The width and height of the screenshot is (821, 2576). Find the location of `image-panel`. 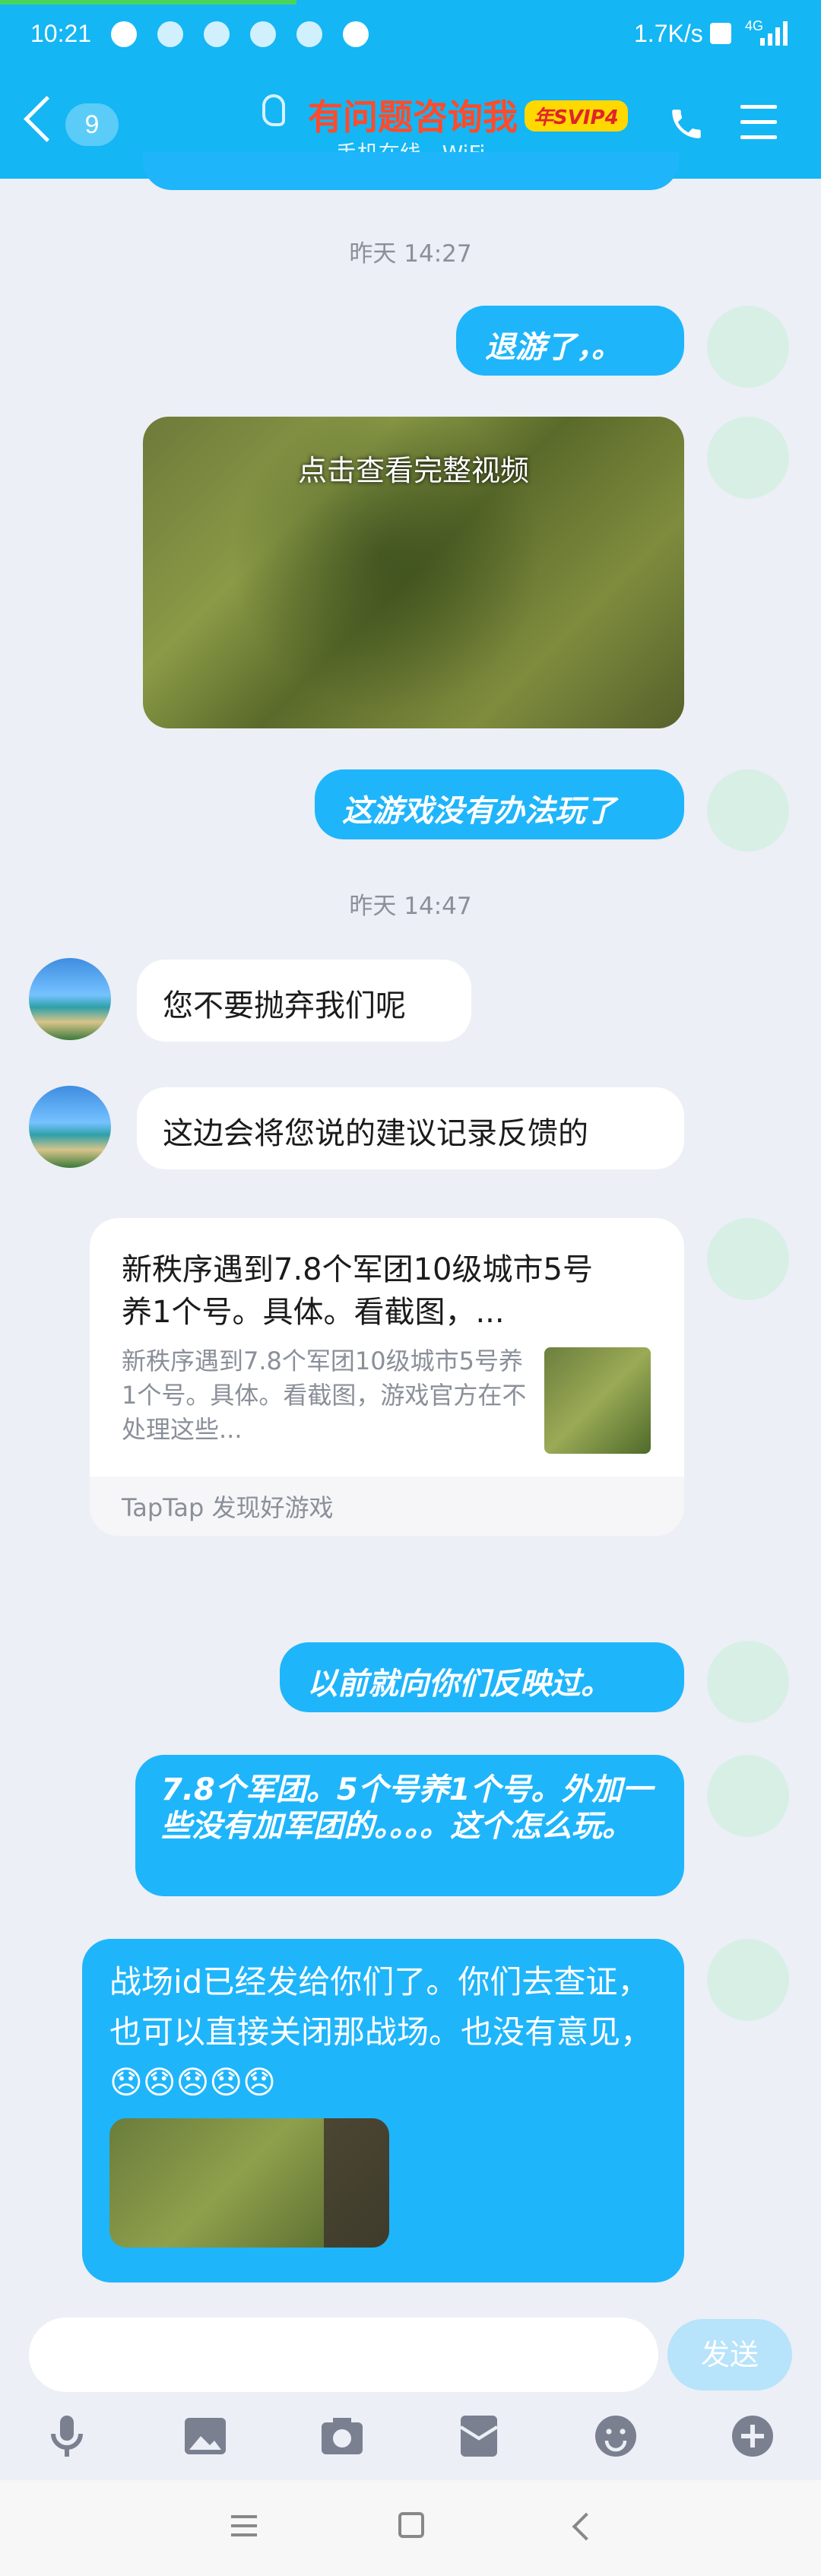

image-panel is located at coordinates (357, 2183).